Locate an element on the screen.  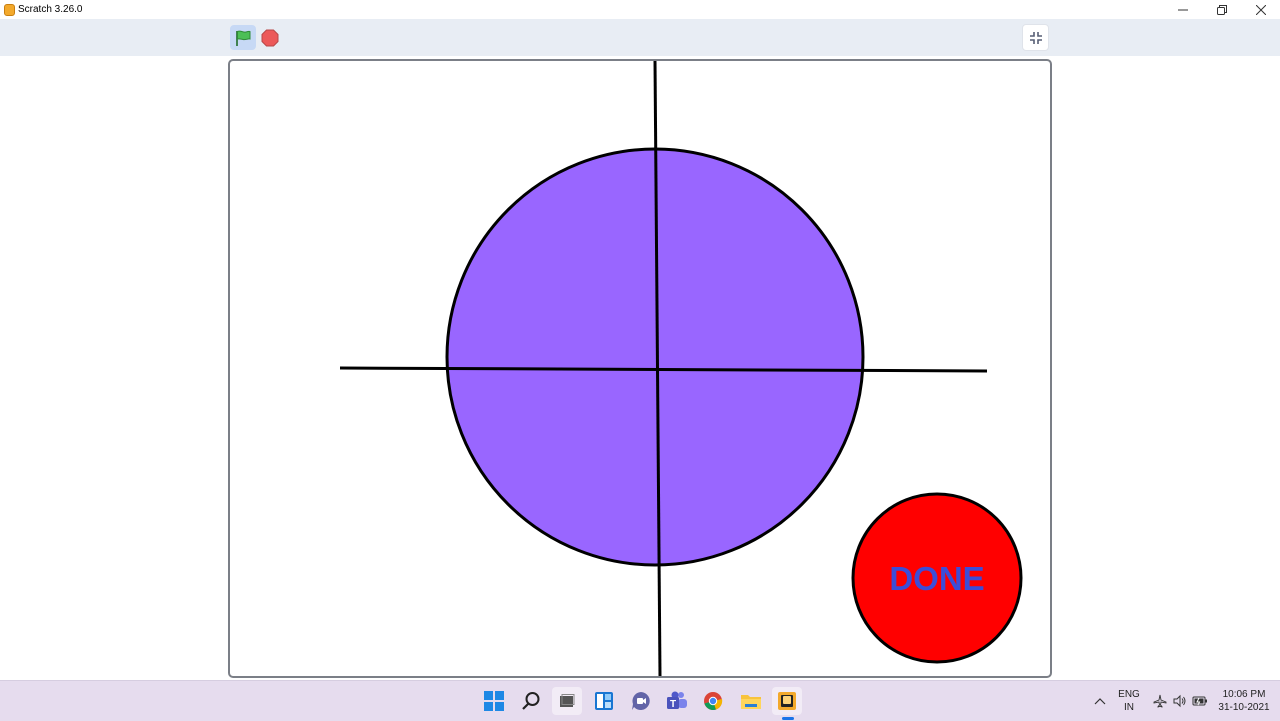
start-button is located at coordinates (494, 701).